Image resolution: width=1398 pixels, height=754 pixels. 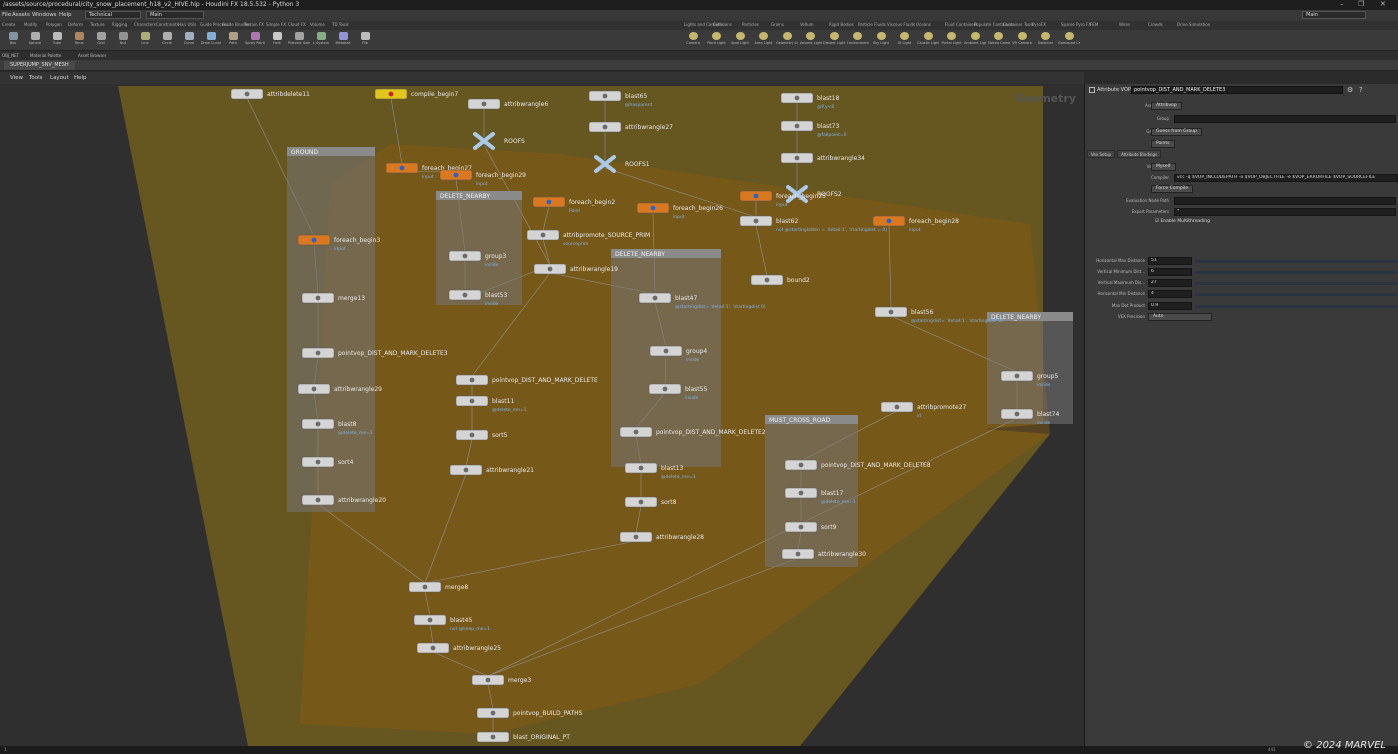 I want to click on shelf-tool-button: Sphere, so click(x=35, y=40).